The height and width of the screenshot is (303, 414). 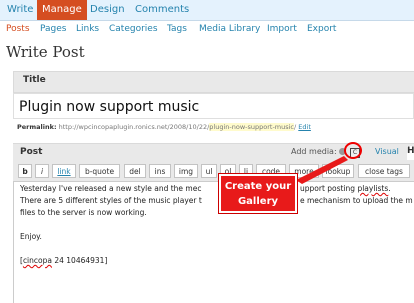 I want to click on tab-visual: Visual, so click(x=387, y=151).